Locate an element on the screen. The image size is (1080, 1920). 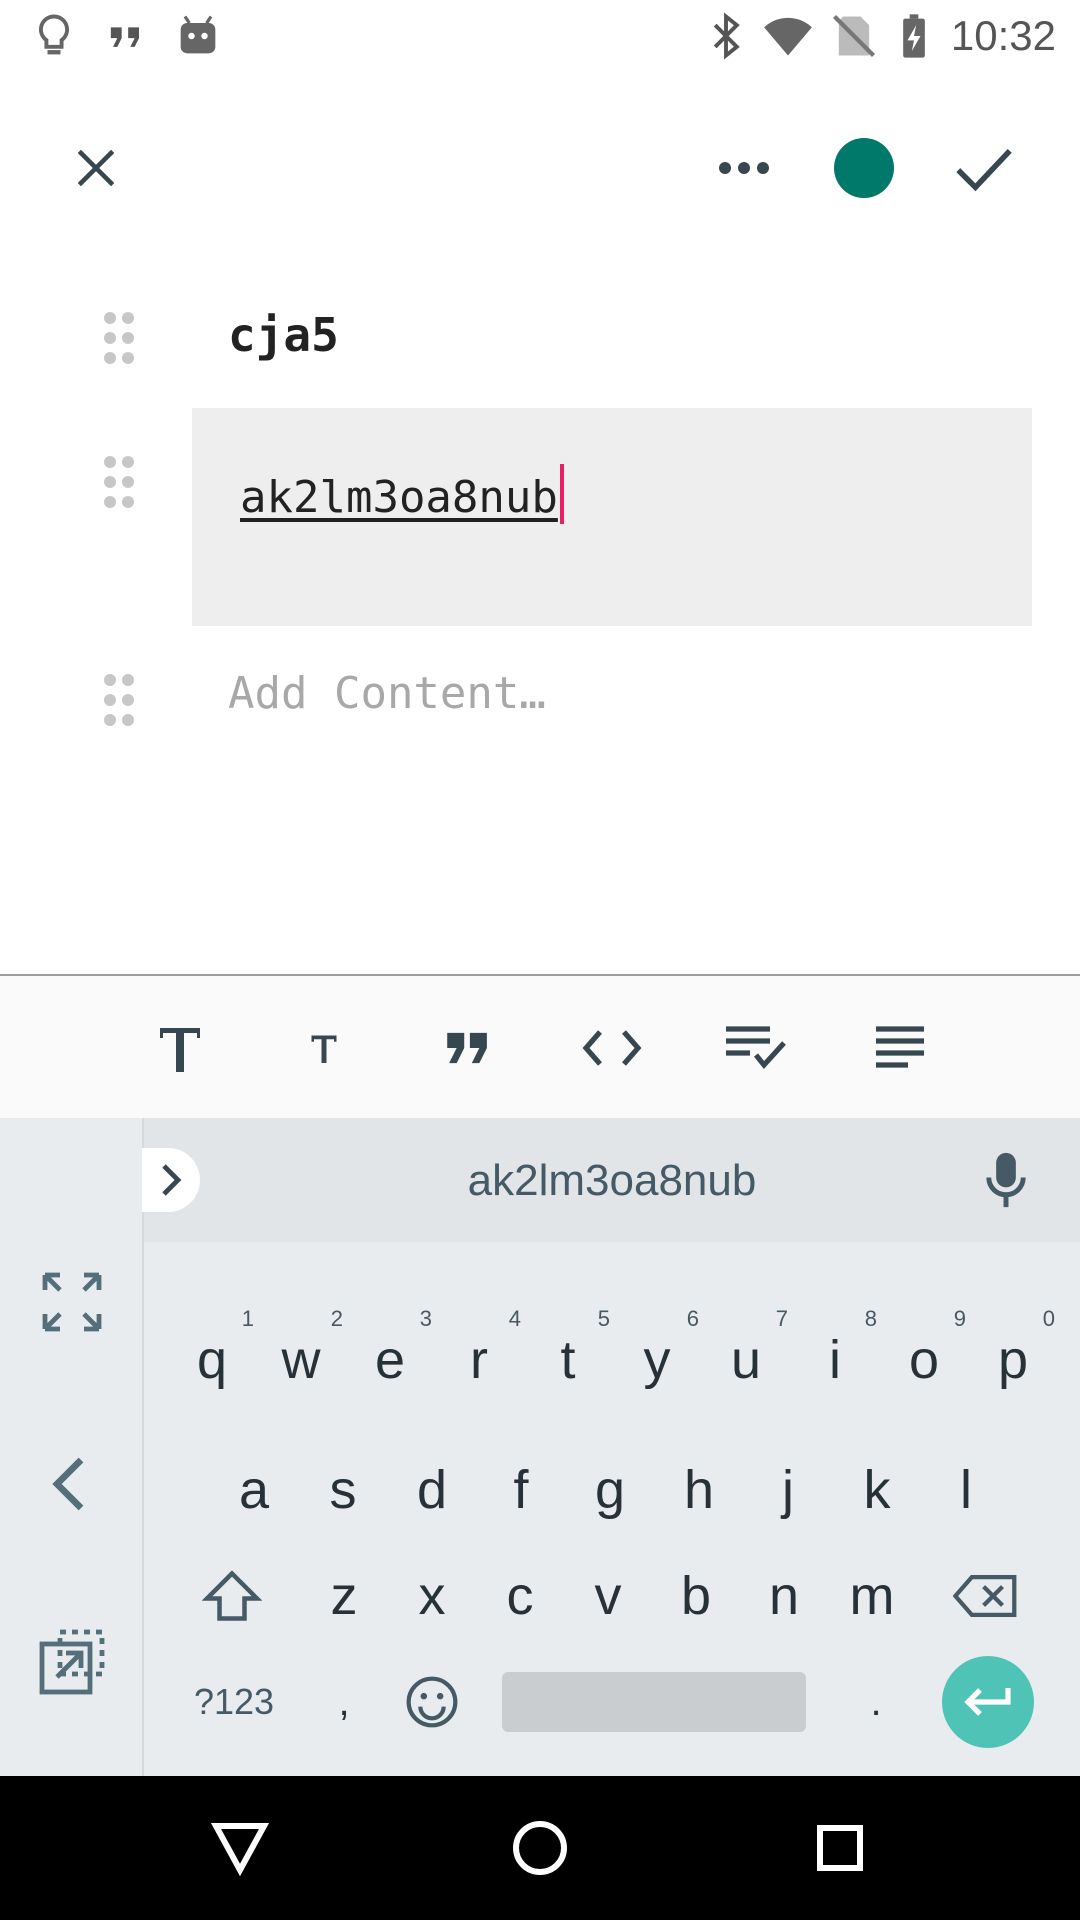
home-circle-icon is located at coordinates (540, 1848).